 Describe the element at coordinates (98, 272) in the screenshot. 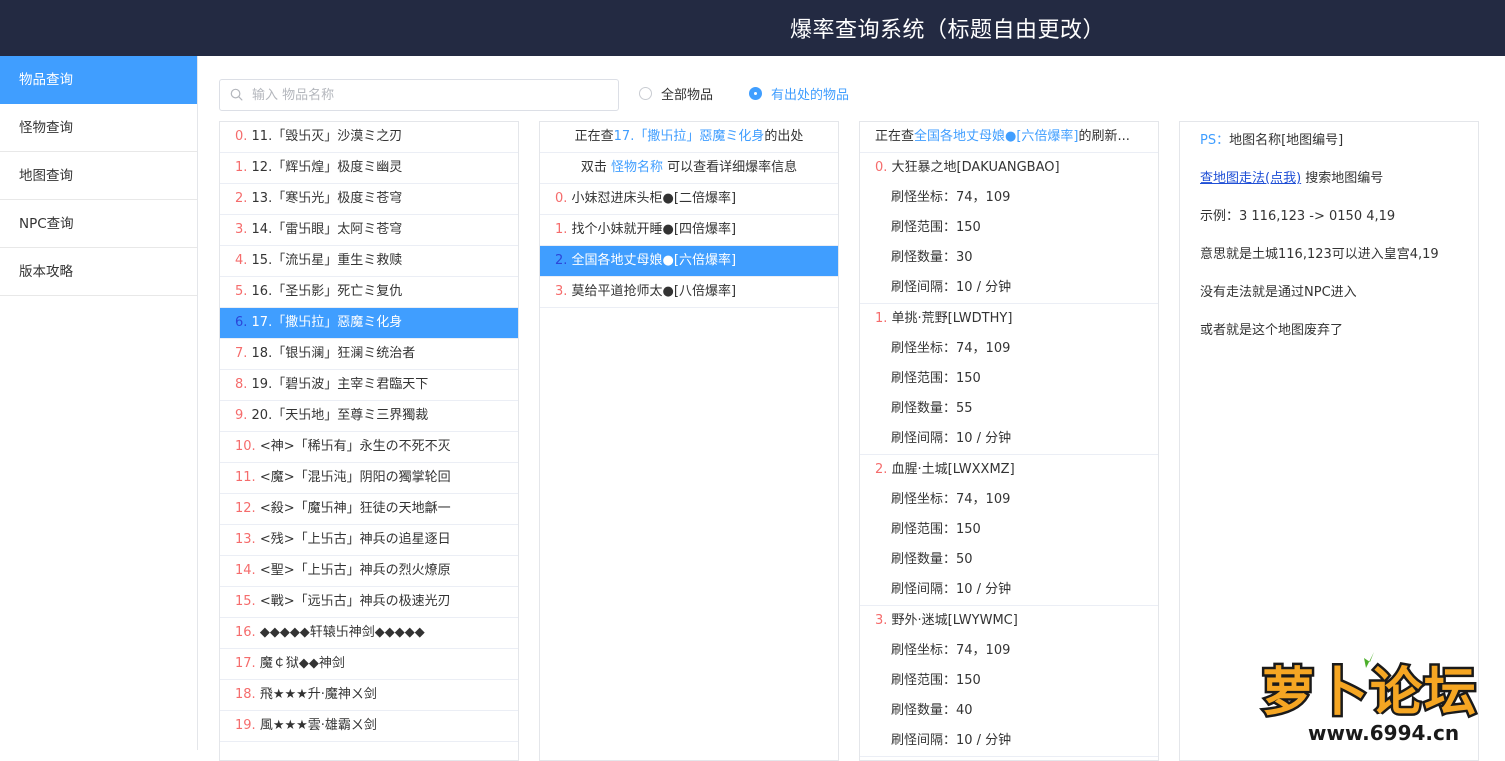

I see `sidebar-item-guide: 版本攻略` at that location.